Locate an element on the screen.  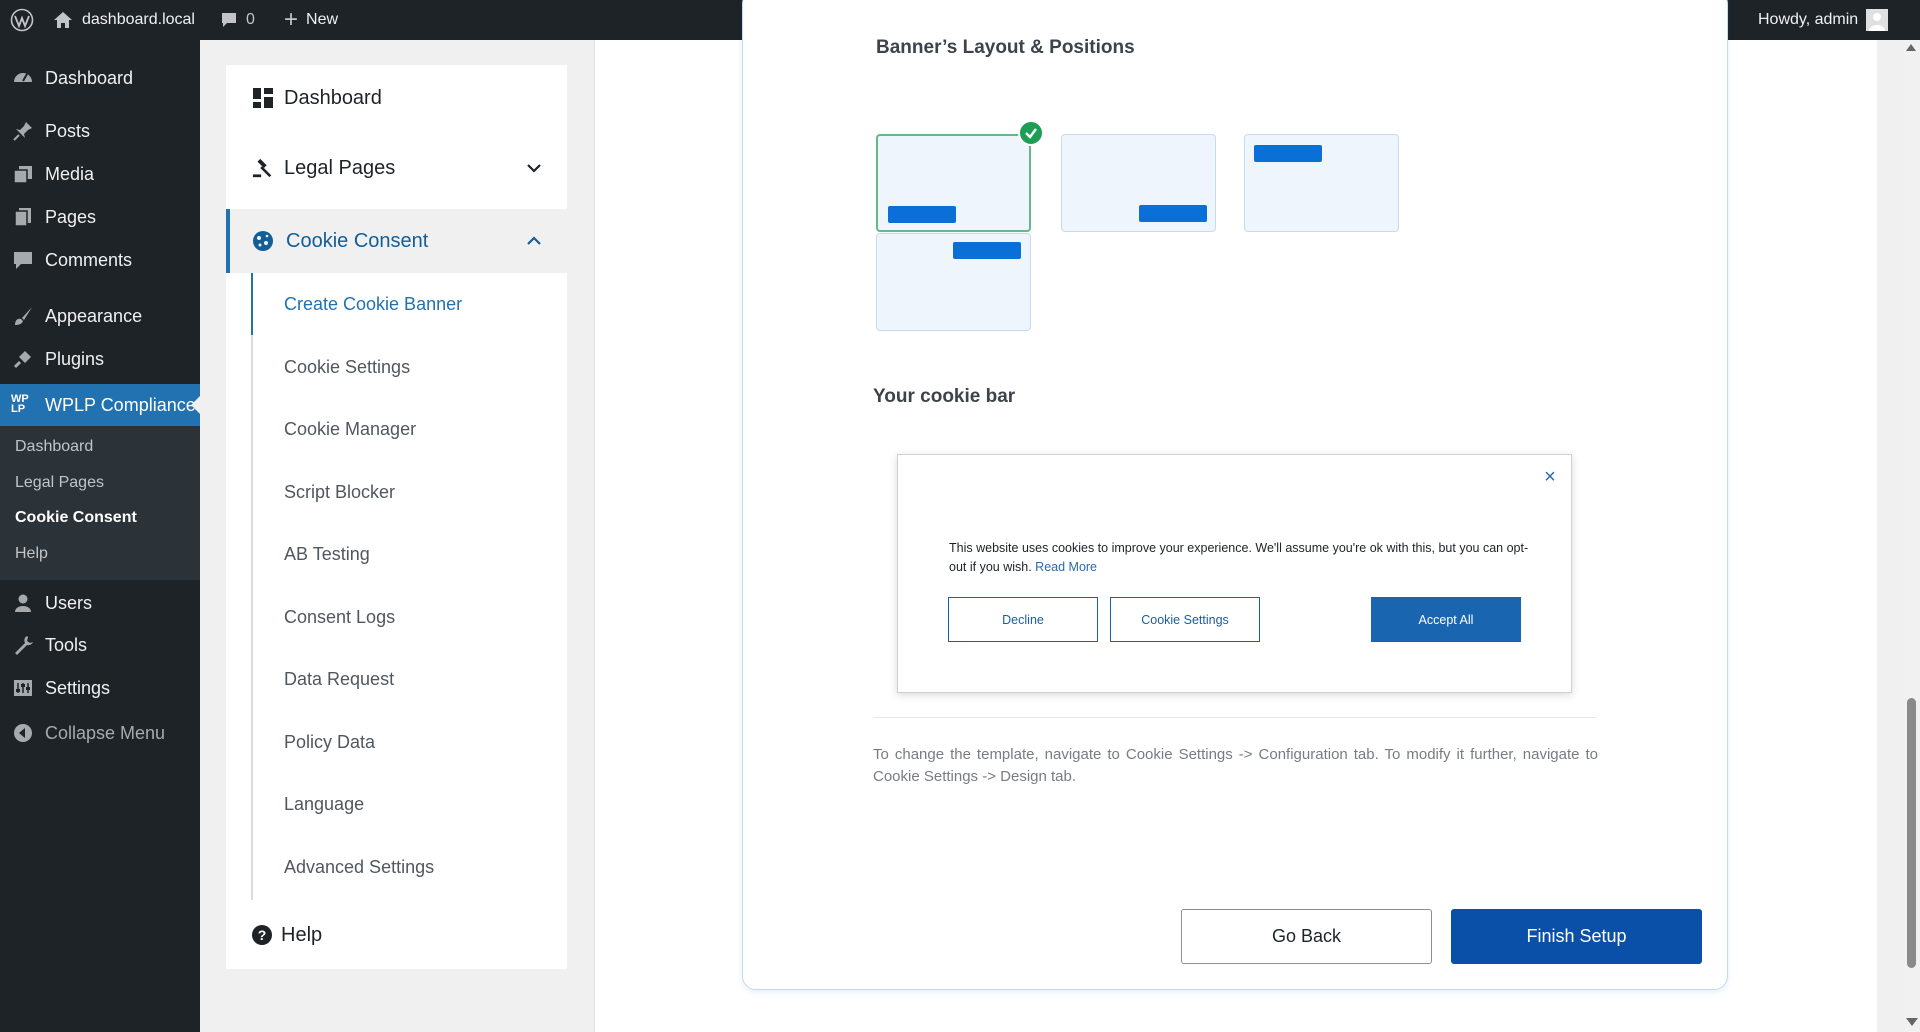
menu-pages: Pages is located at coordinates (100, 217).